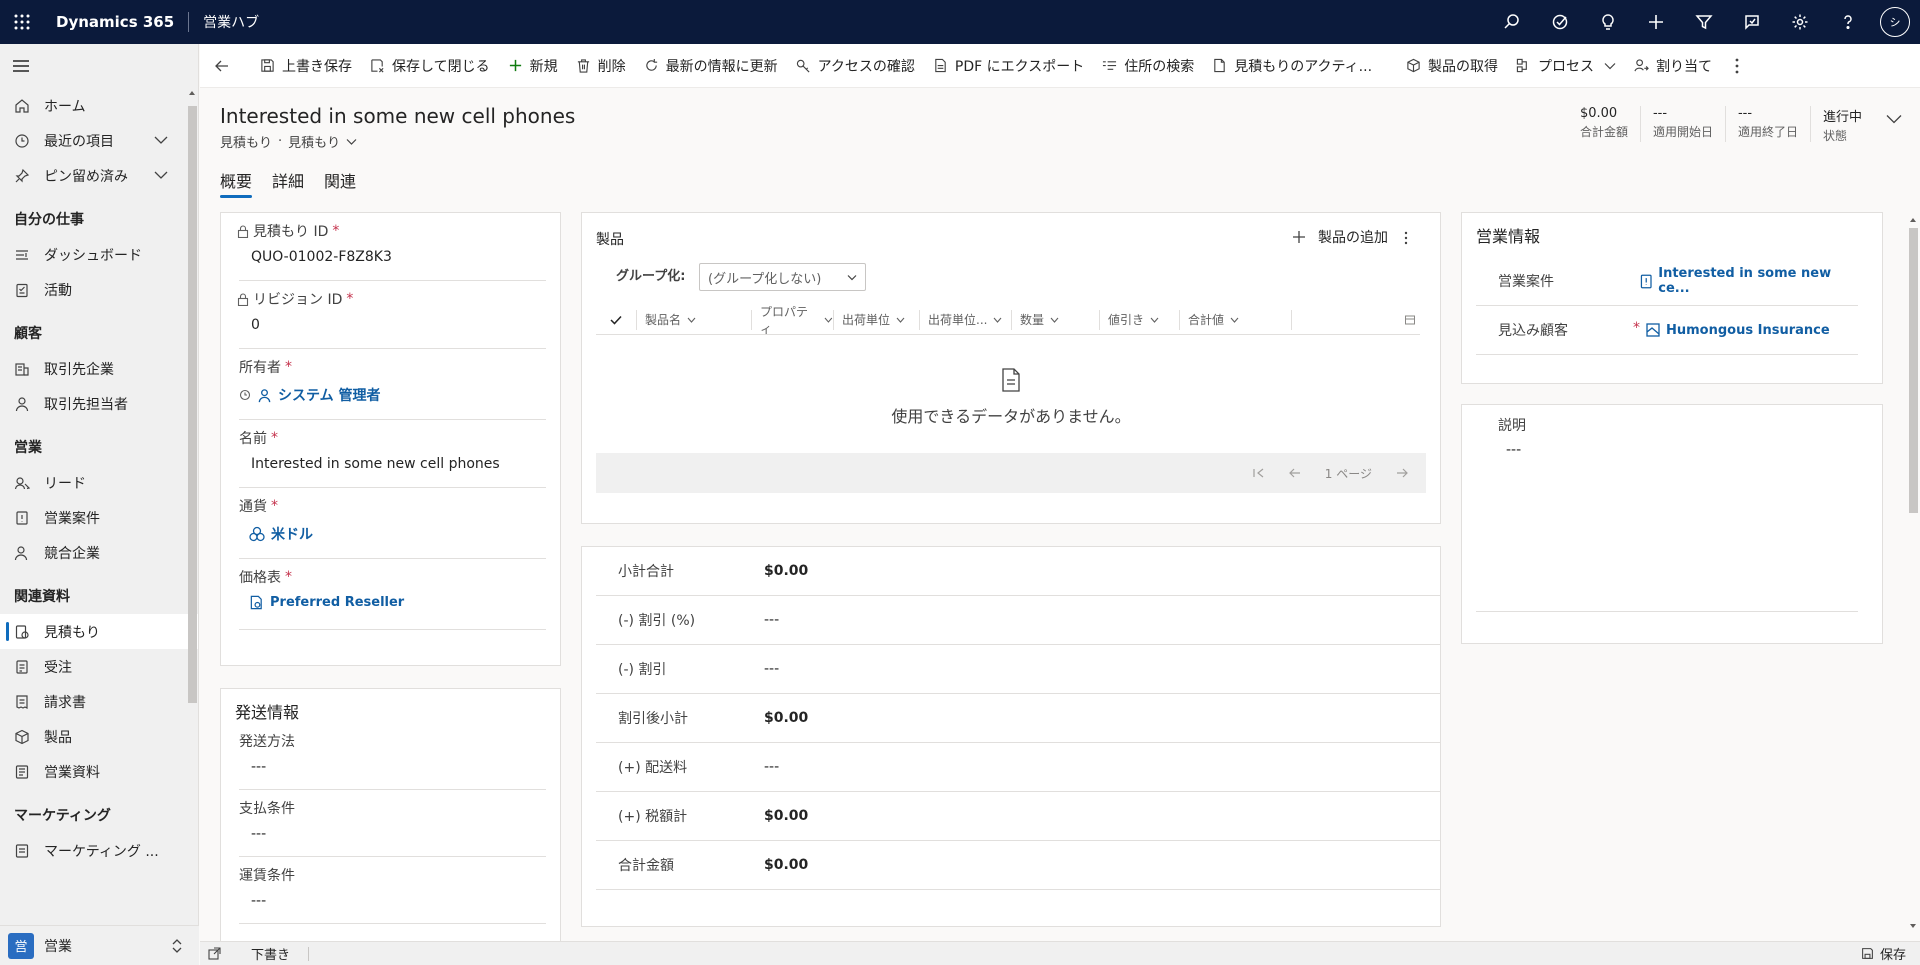  I want to click on column-header-discount: 値引き, so click(1140, 319).